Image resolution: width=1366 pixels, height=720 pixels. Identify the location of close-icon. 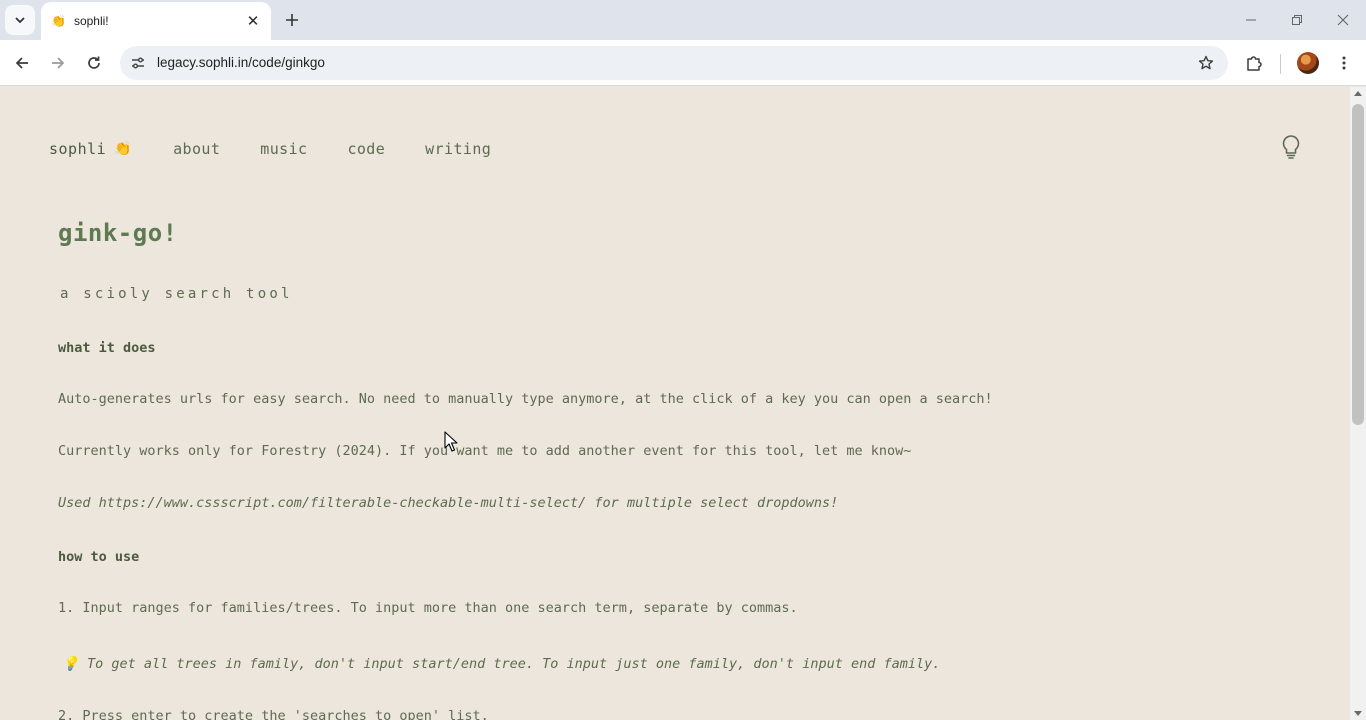
(1343, 20).